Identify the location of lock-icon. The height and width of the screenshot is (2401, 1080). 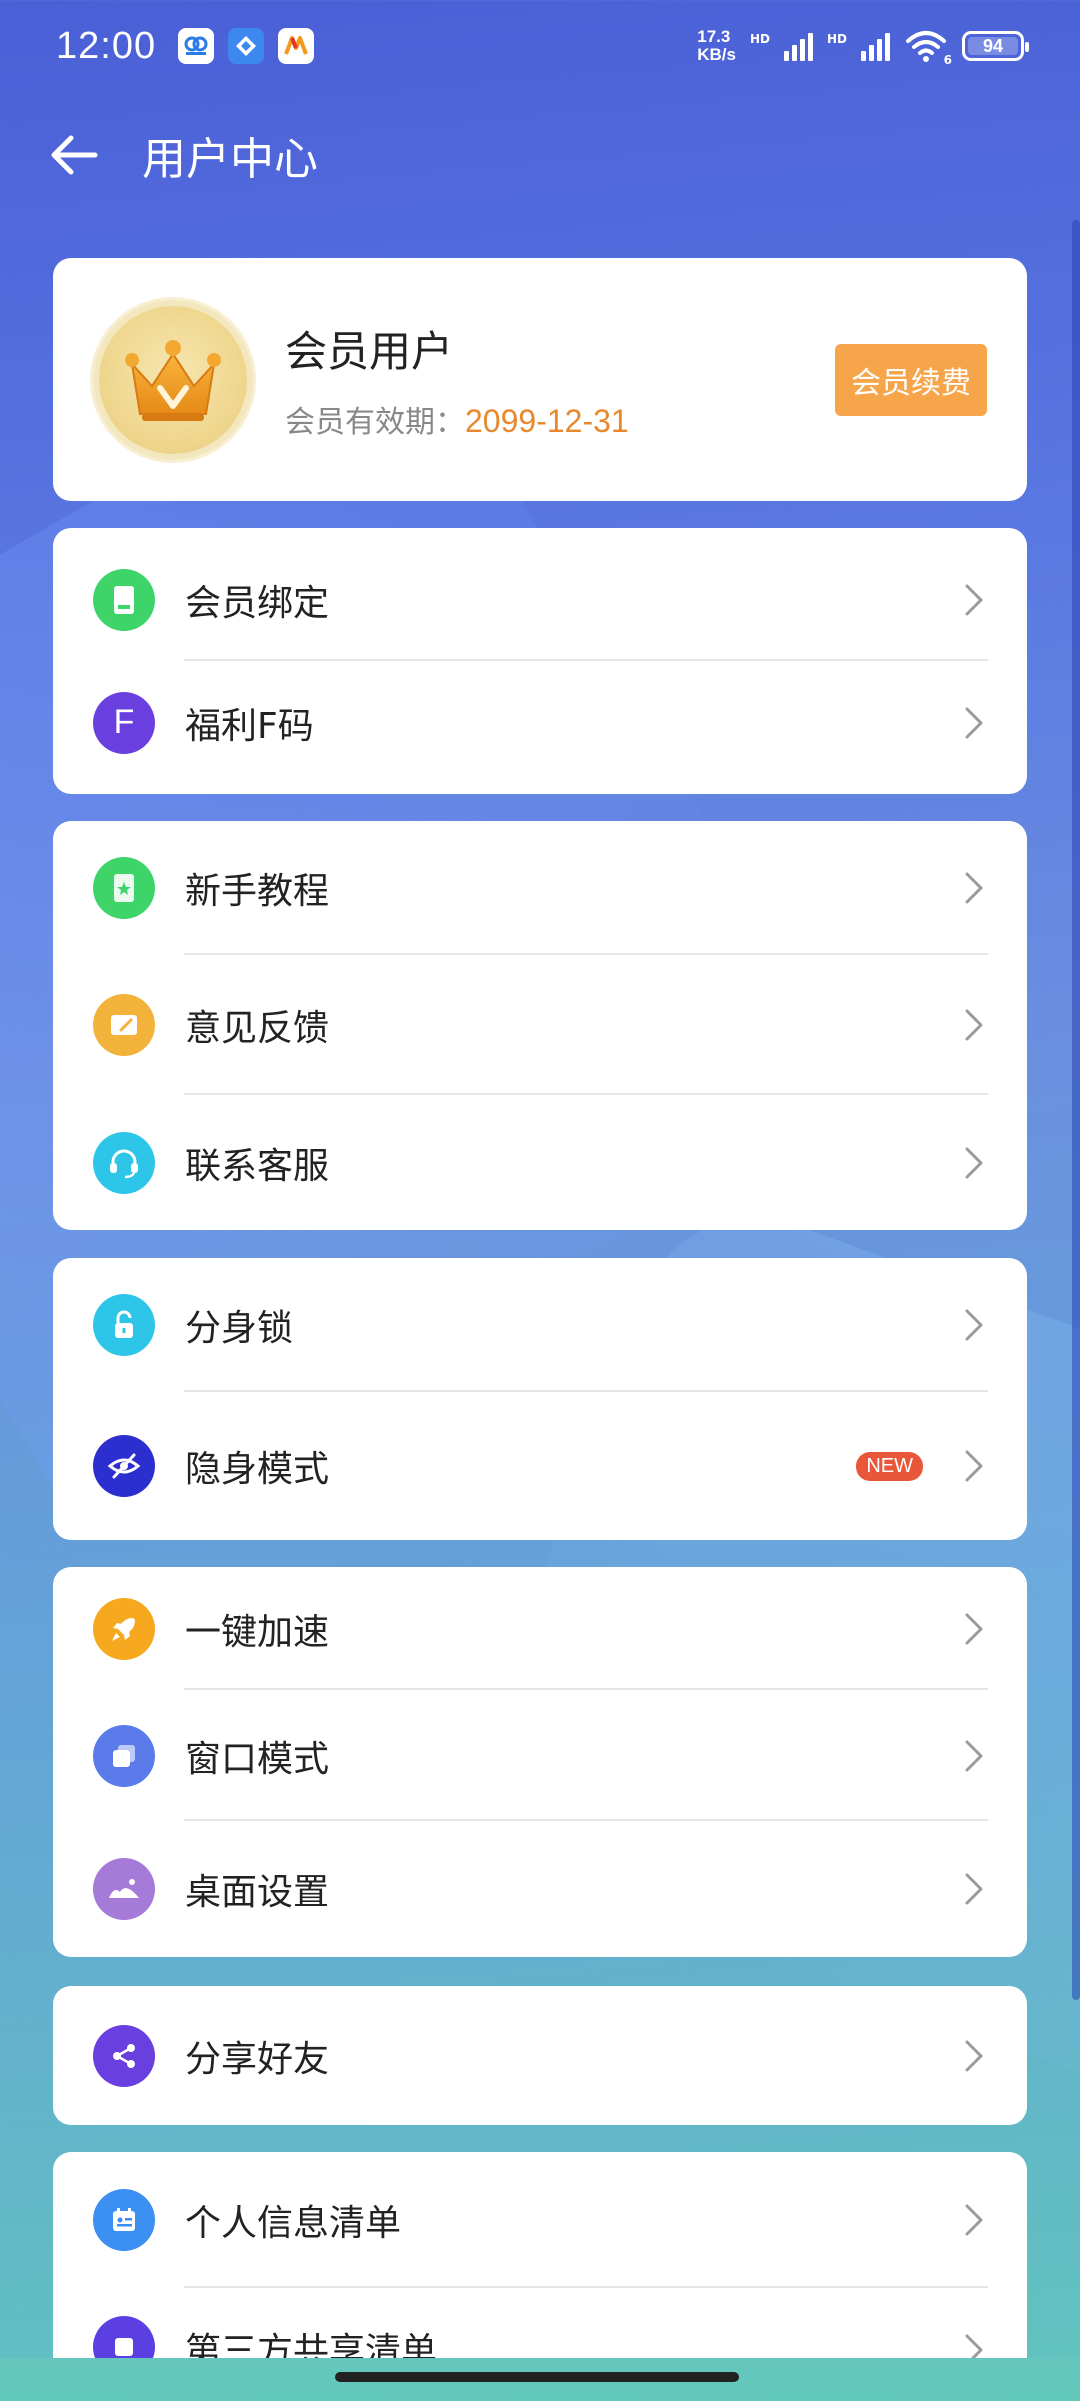
(124, 1325).